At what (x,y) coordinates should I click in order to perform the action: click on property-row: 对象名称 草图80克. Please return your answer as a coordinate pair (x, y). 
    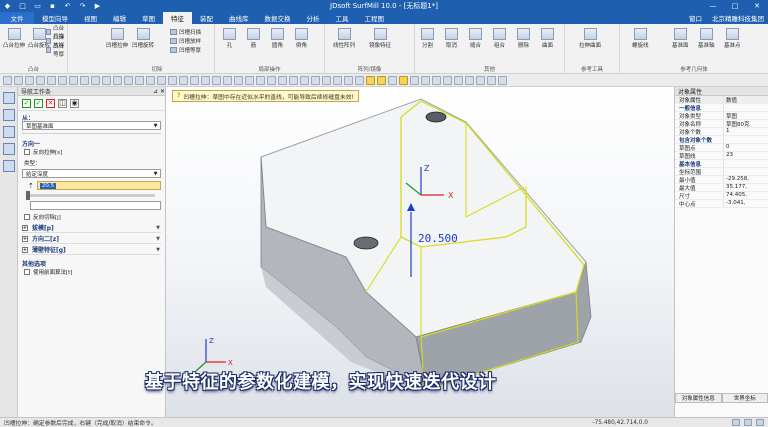
    Looking at the image, I should click on (721, 124).